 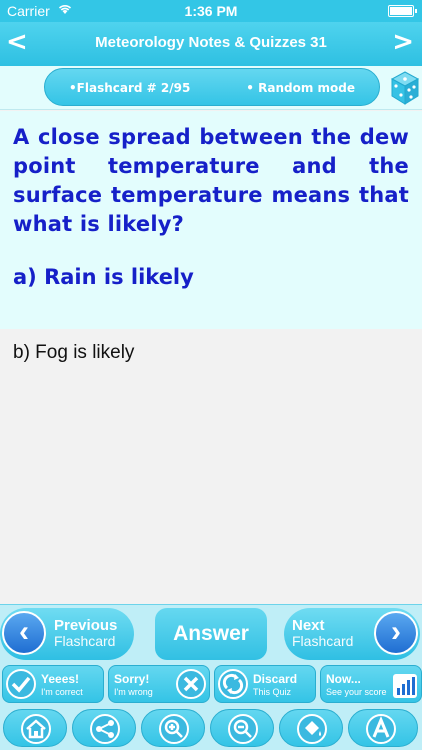 What do you see at coordinates (24, 633) in the screenshot?
I see `chevron-left-icon: ‹` at bounding box center [24, 633].